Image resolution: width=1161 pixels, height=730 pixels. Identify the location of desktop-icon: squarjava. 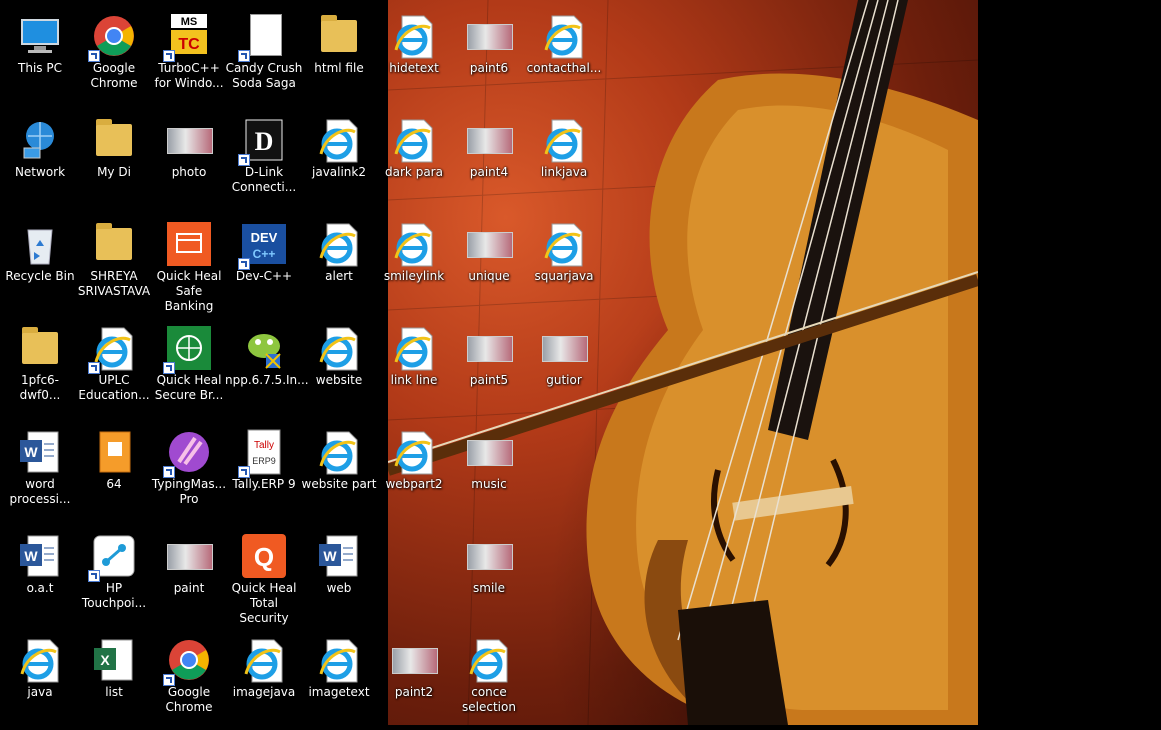
(564, 264).